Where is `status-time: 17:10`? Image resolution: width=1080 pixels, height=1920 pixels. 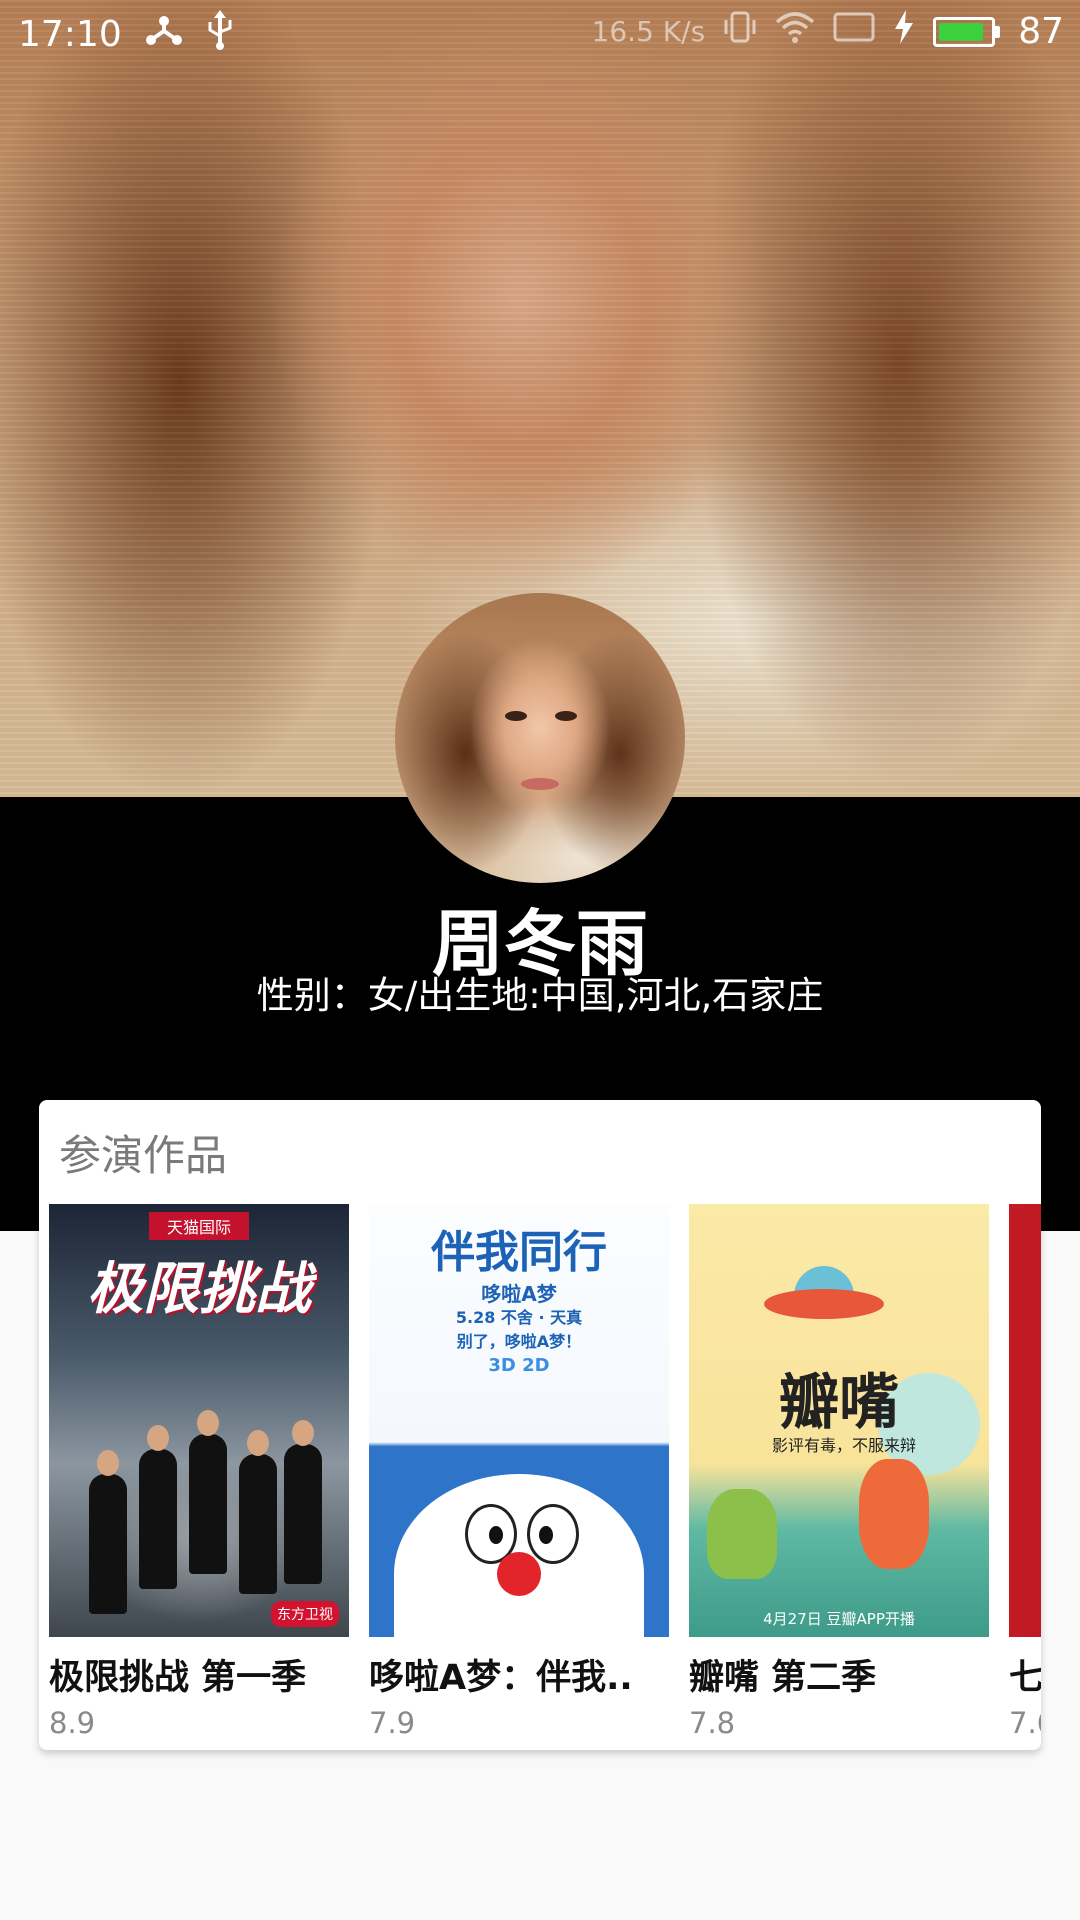 status-time: 17:10 is located at coordinates (70, 34).